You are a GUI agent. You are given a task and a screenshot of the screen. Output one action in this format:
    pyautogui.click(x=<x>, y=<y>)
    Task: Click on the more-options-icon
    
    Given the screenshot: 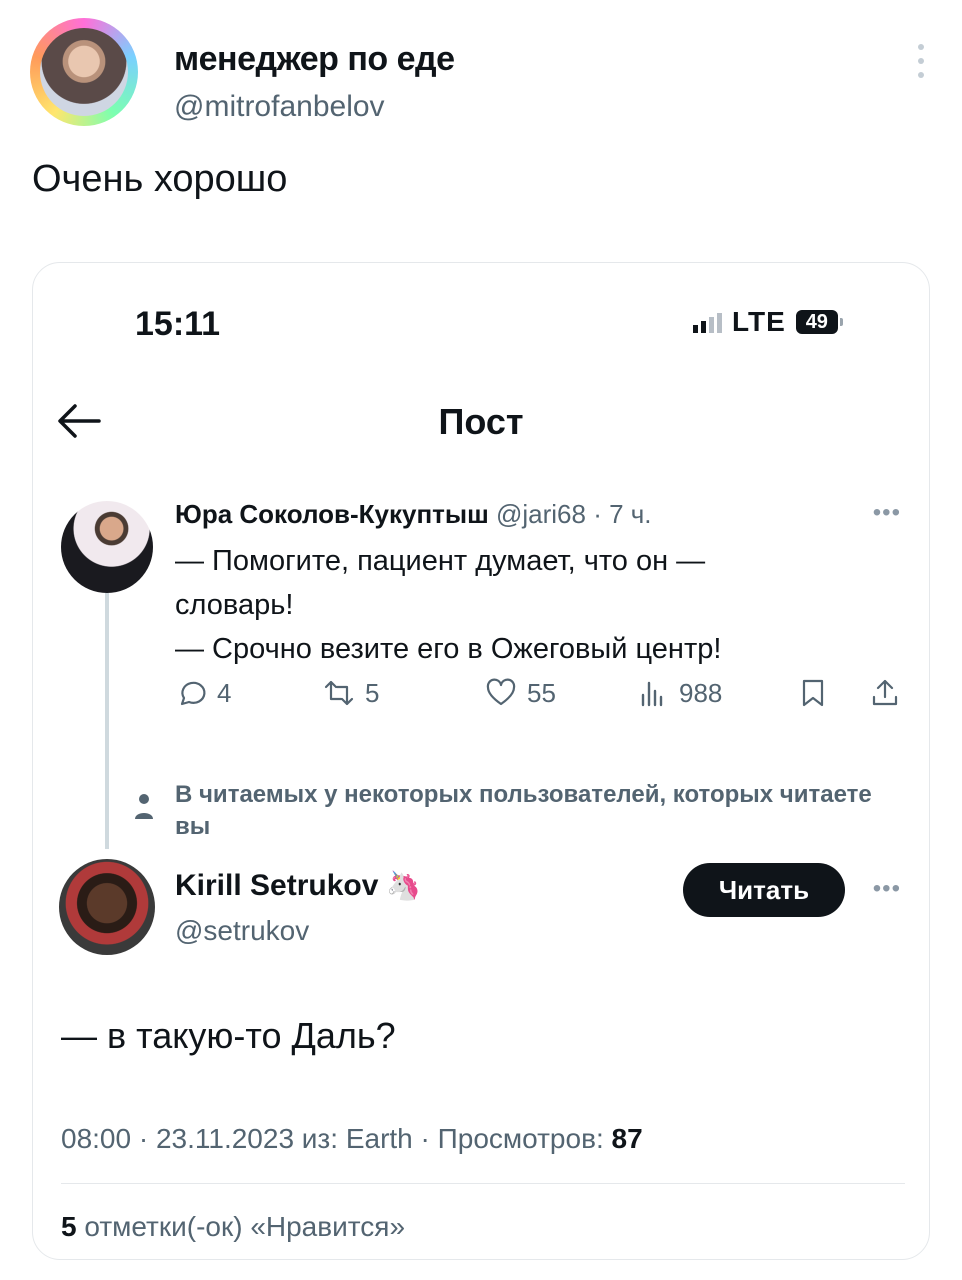 What is the action you would take?
    pyautogui.click(x=922, y=64)
    